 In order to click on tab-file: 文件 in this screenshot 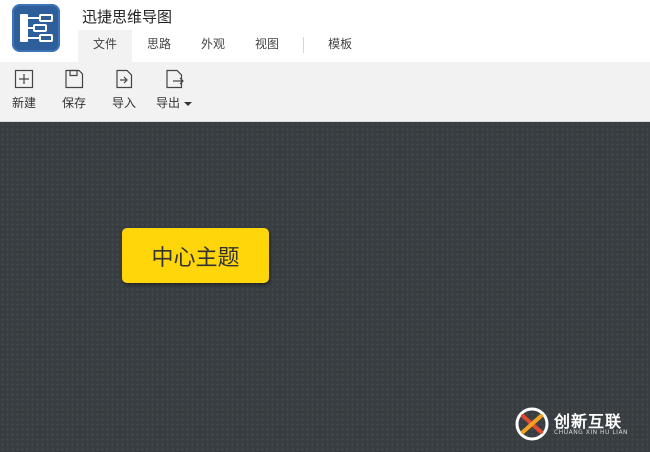, I will do `click(105, 46)`.